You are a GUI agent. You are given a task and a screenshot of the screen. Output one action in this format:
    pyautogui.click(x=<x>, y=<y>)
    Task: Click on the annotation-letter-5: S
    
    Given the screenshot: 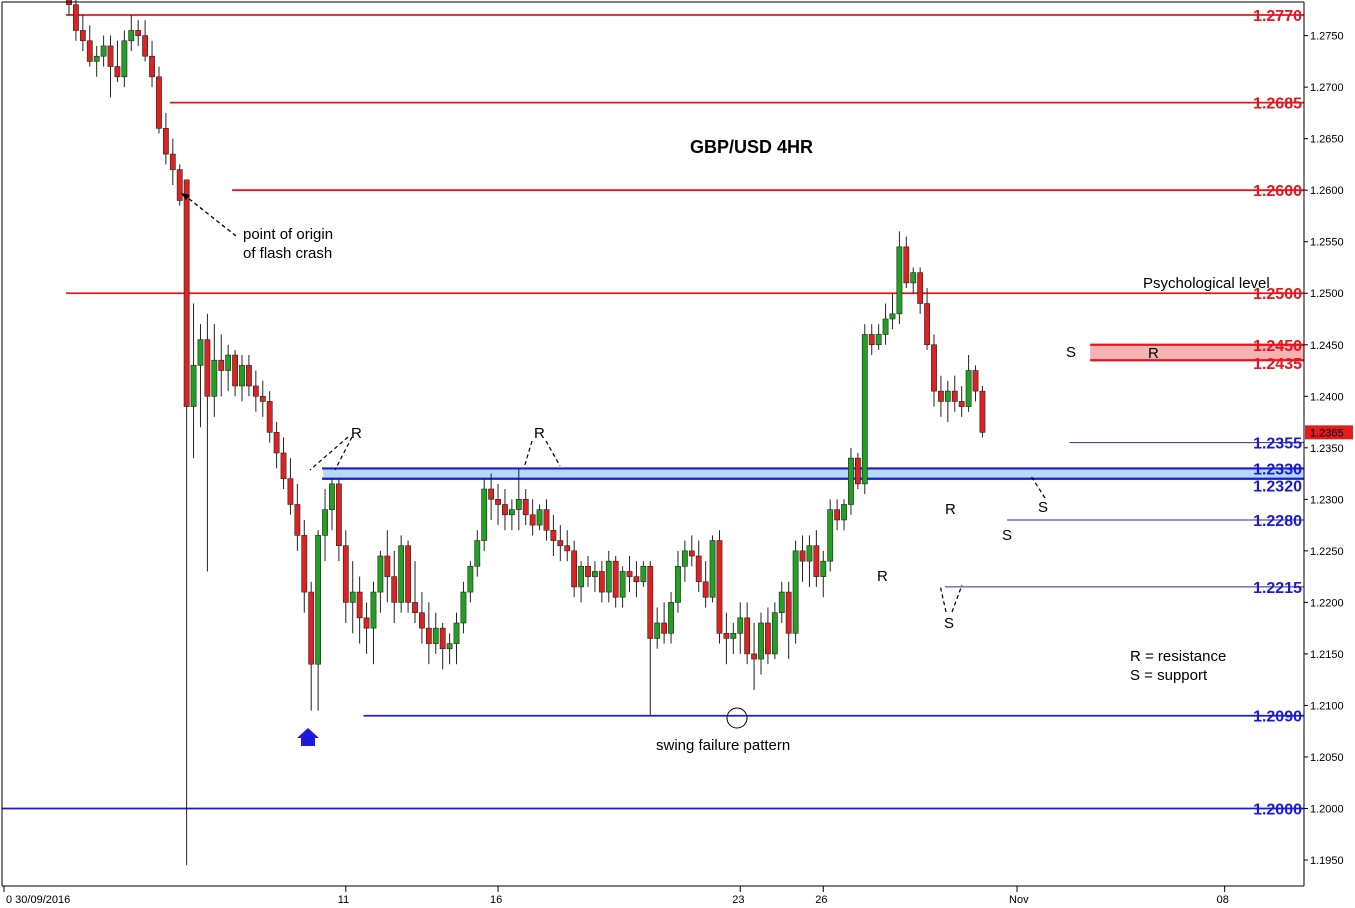 What is the action you would take?
    pyautogui.click(x=1071, y=352)
    